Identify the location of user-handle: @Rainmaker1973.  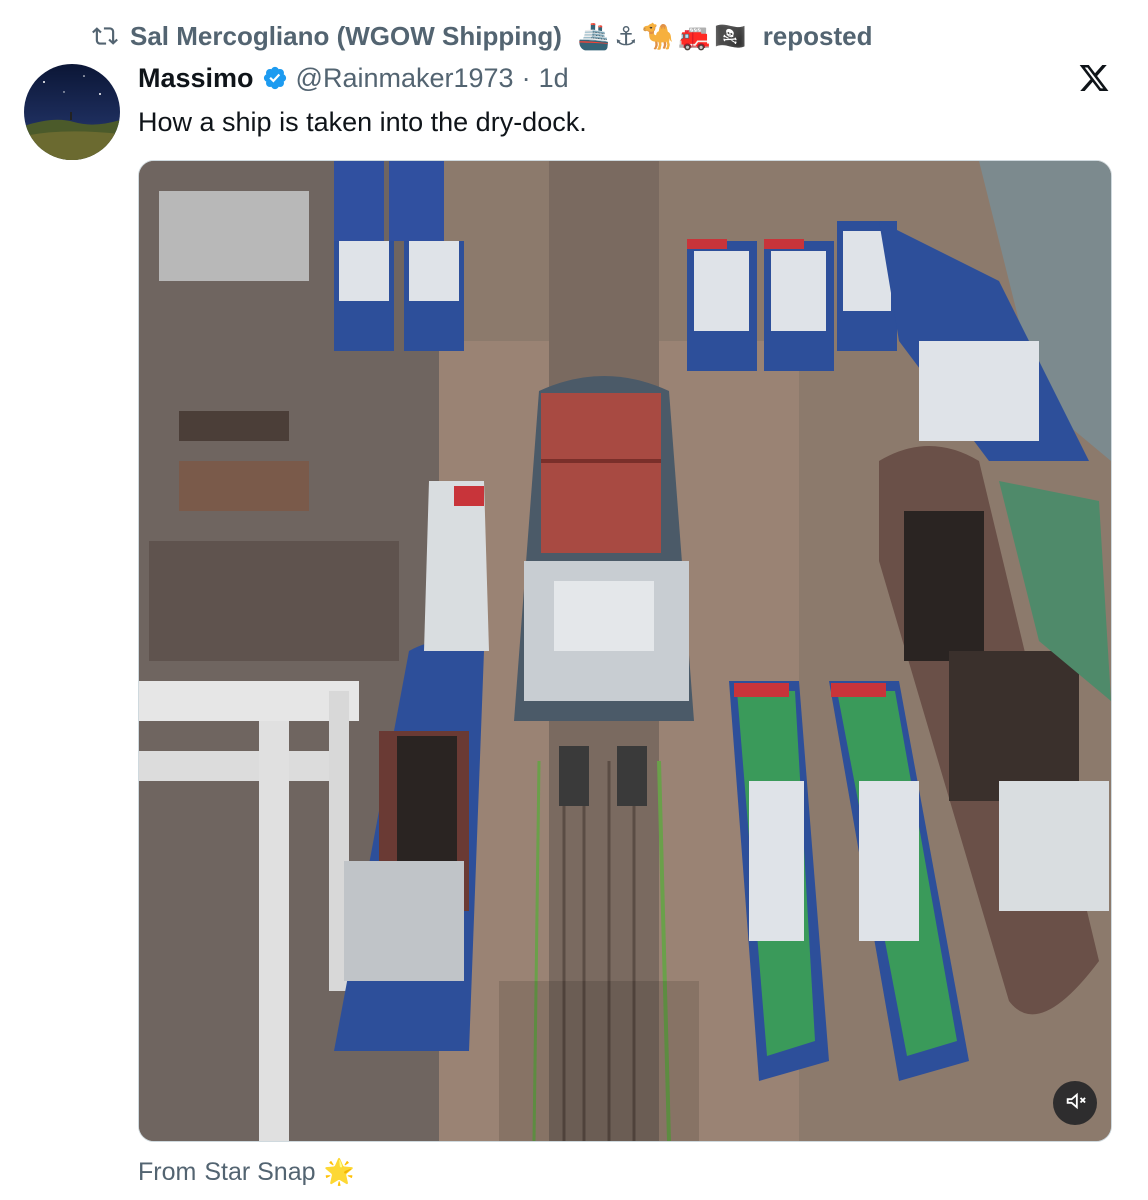
(405, 78).